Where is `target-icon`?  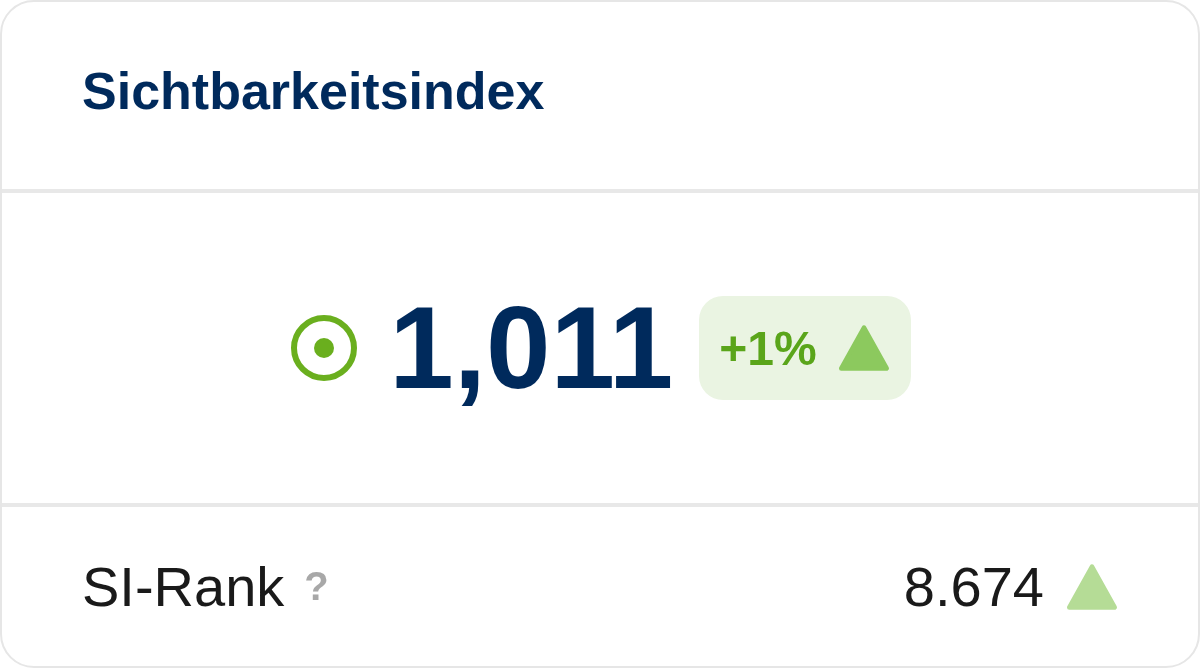
target-icon is located at coordinates (324, 348).